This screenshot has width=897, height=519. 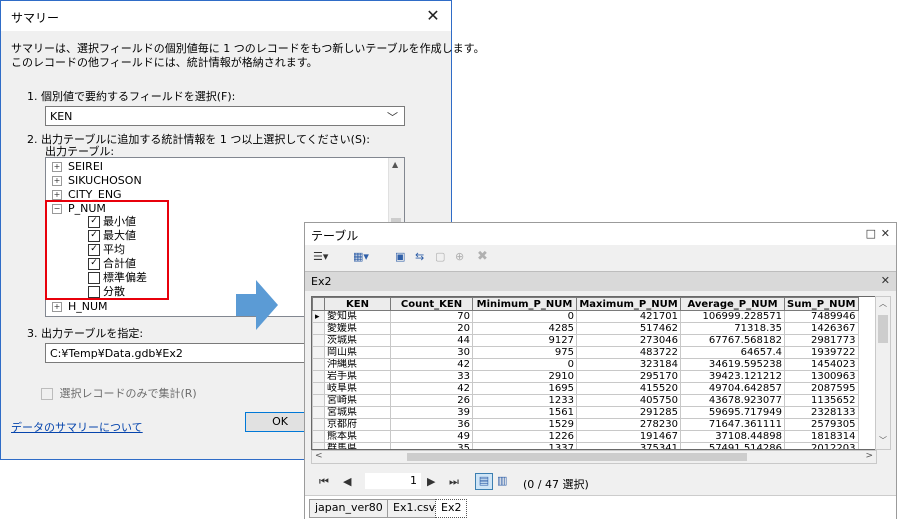 I want to click on table-options-icon: ☰▾, so click(x=320, y=256).